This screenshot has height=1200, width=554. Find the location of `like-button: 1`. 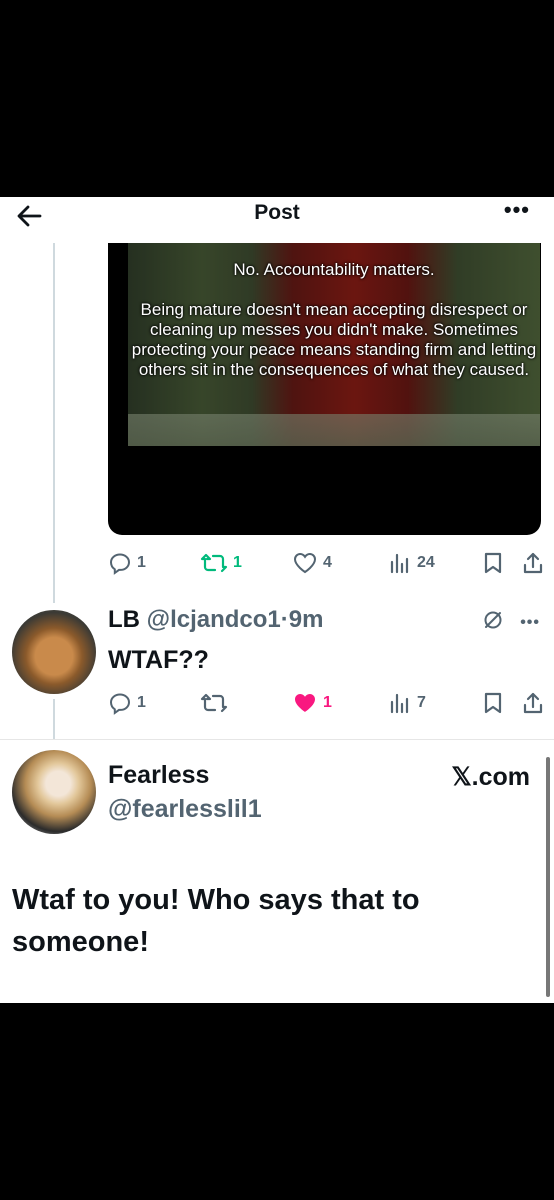

like-button: 1 is located at coordinates (312, 703).